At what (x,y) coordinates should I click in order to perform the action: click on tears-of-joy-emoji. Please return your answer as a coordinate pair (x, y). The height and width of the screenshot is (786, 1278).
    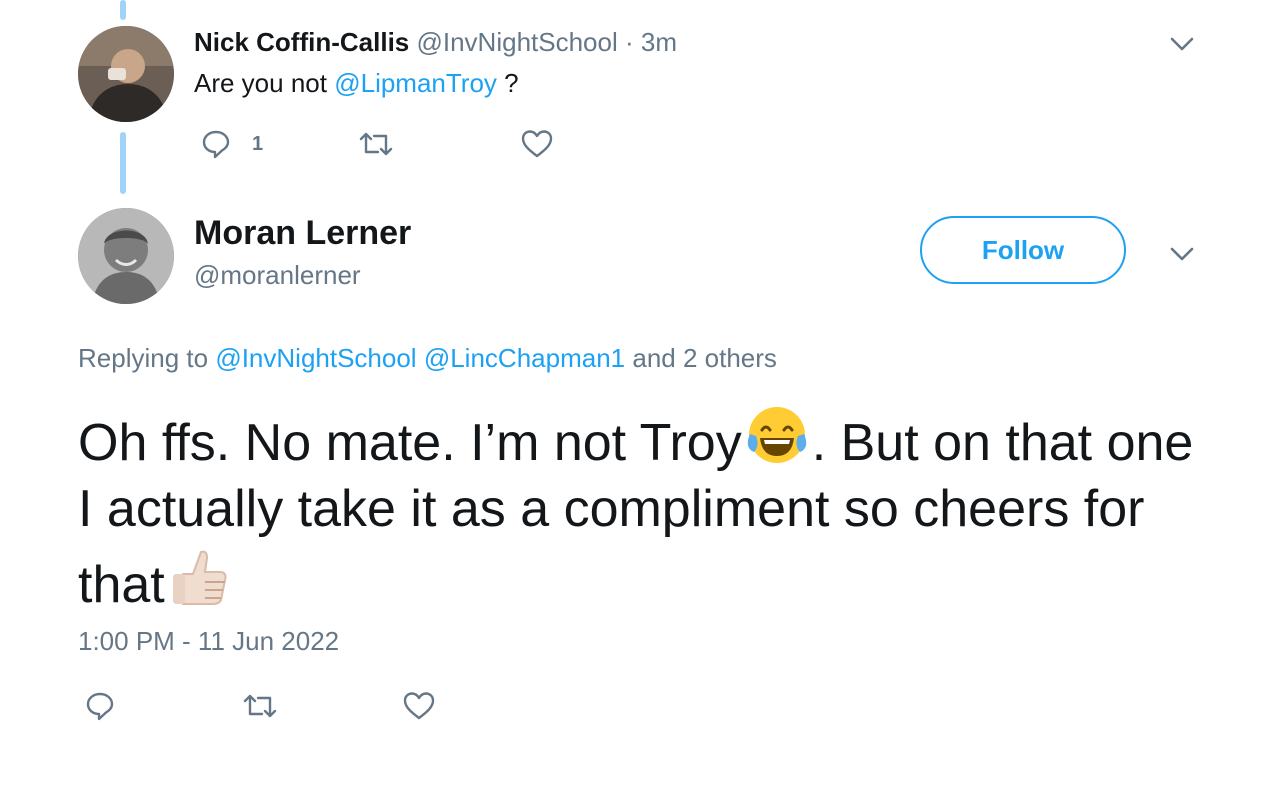
    Looking at the image, I should click on (777, 435).